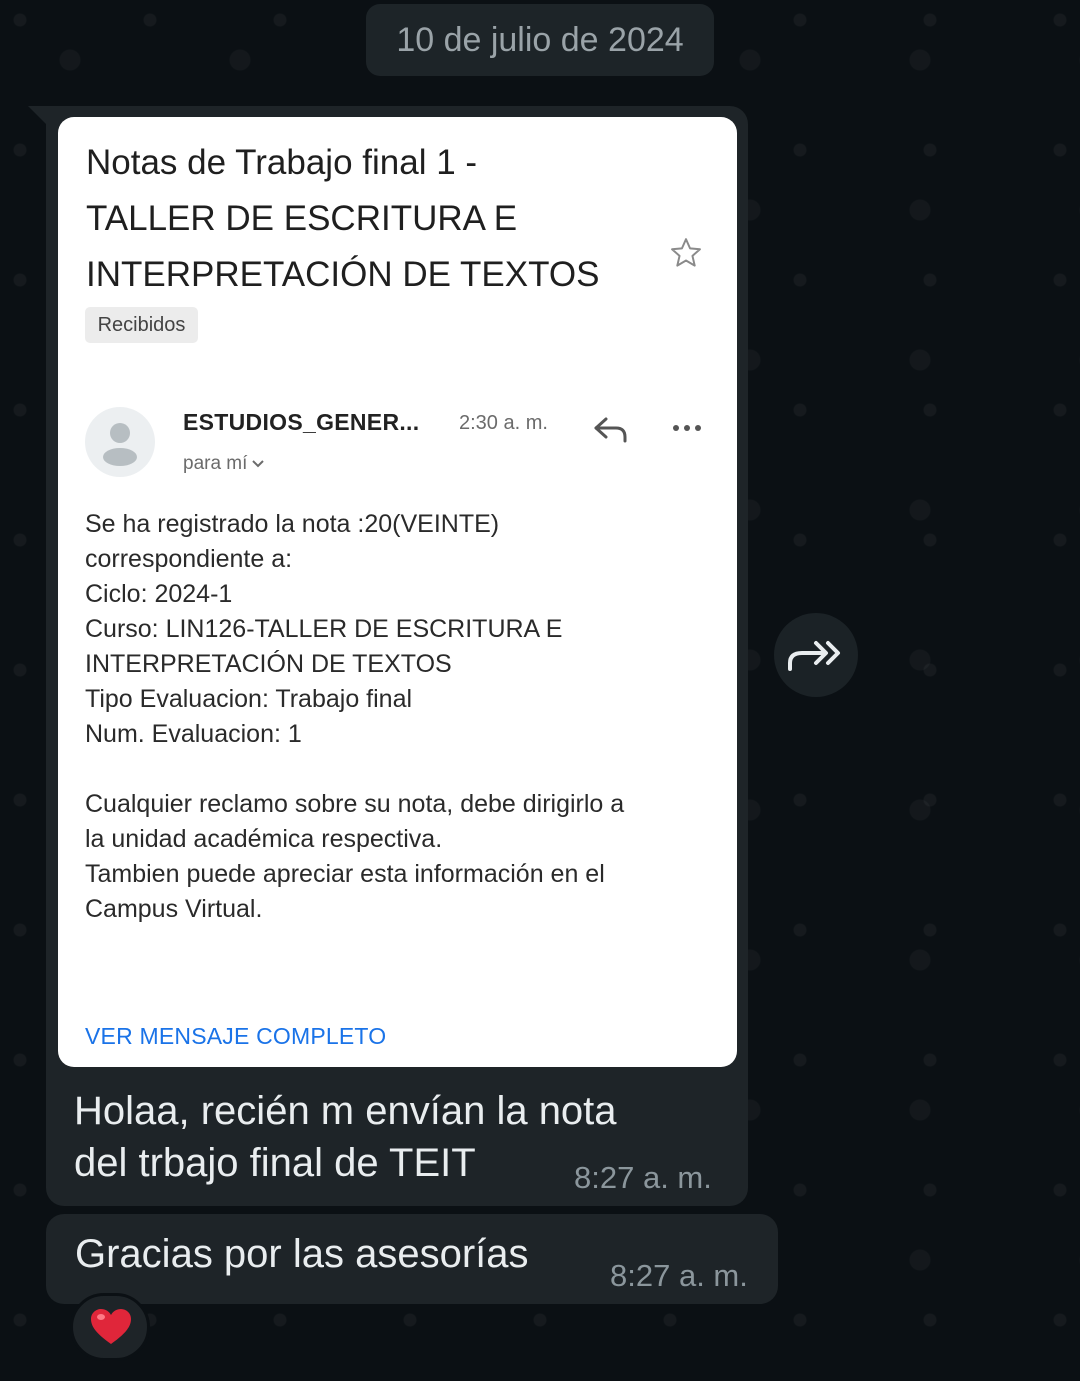  Describe the element at coordinates (343, 274) in the screenshot. I see `subject-line: INTERPRETACIÓN DE TEXTOS` at that location.